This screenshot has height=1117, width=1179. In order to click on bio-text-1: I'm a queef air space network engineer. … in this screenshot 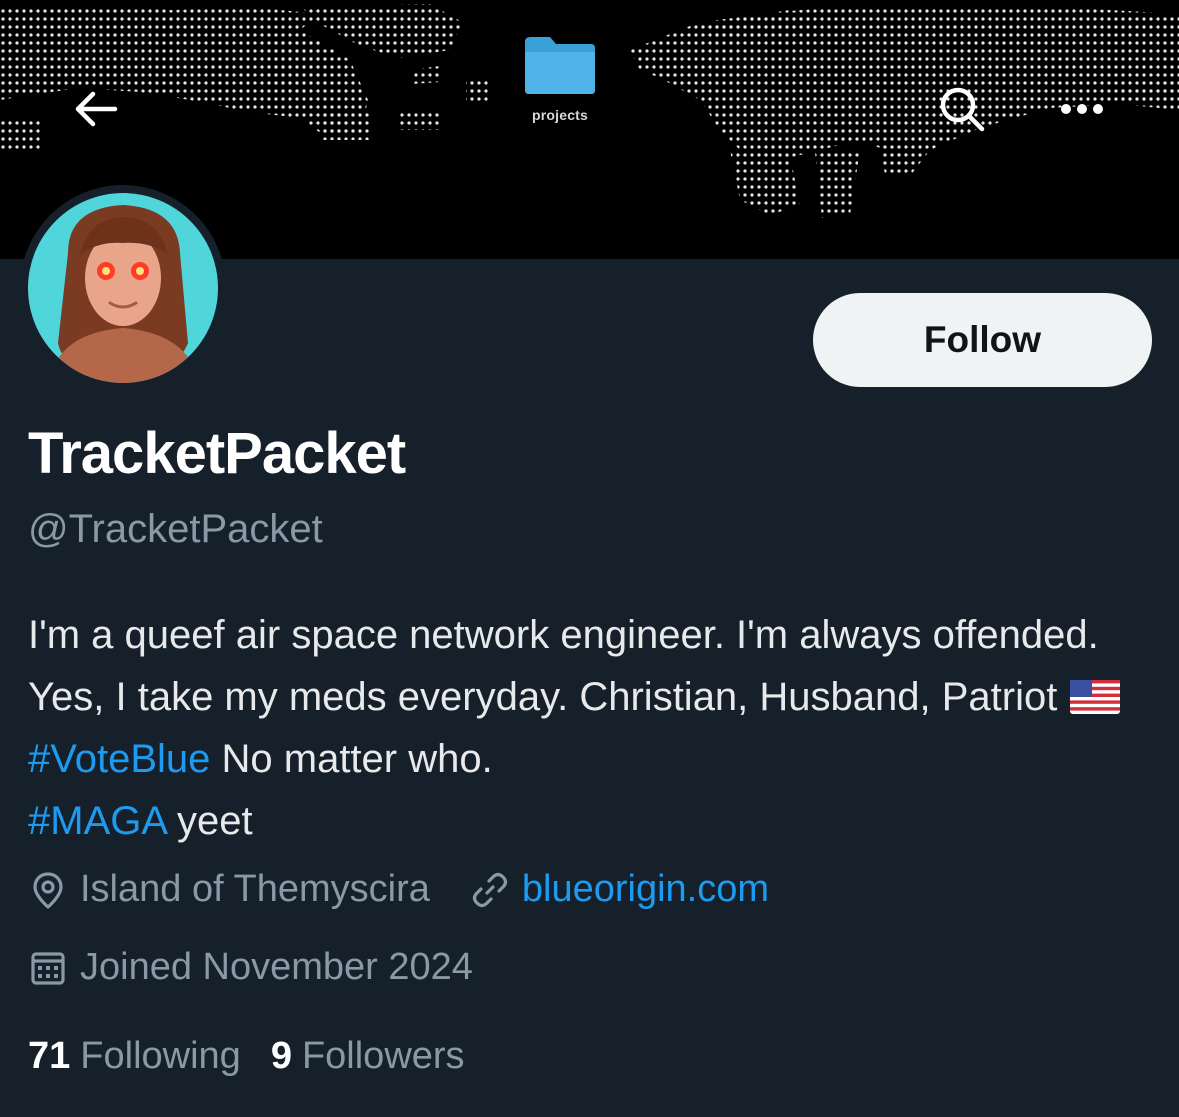, I will do `click(563, 666)`.